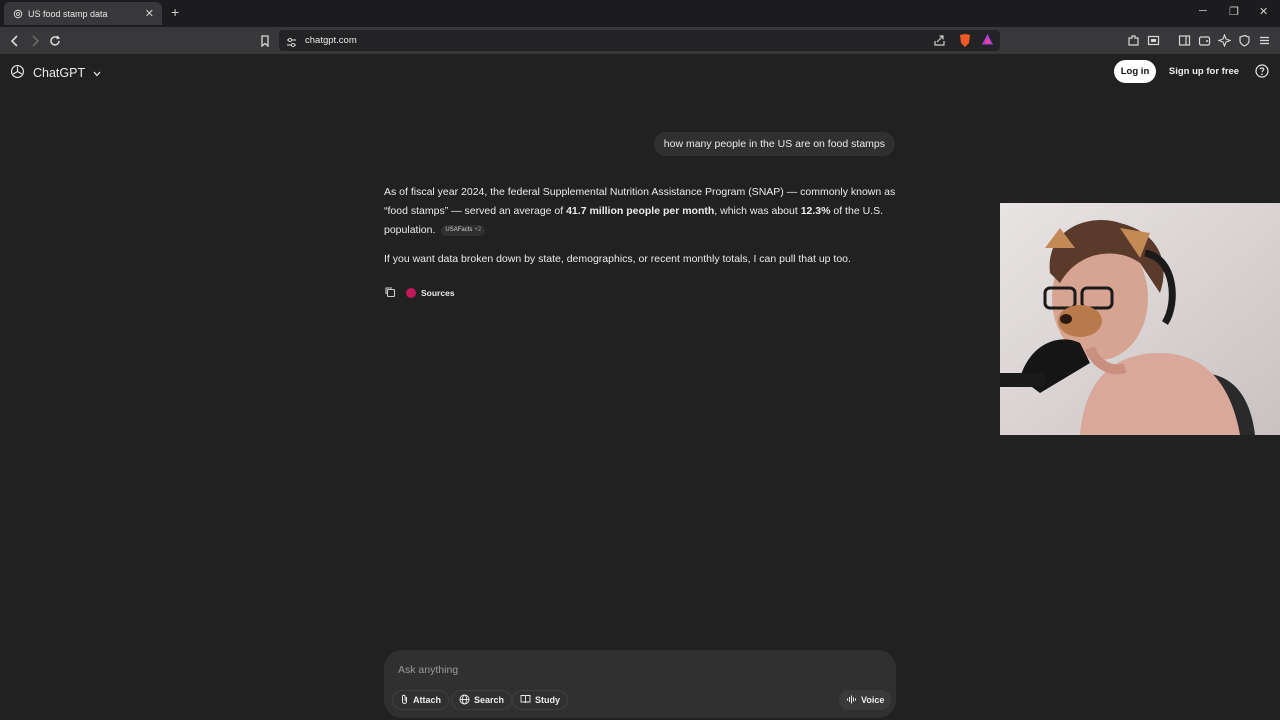 This screenshot has width=1280, height=720. I want to click on search-label: Search, so click(489, 700).